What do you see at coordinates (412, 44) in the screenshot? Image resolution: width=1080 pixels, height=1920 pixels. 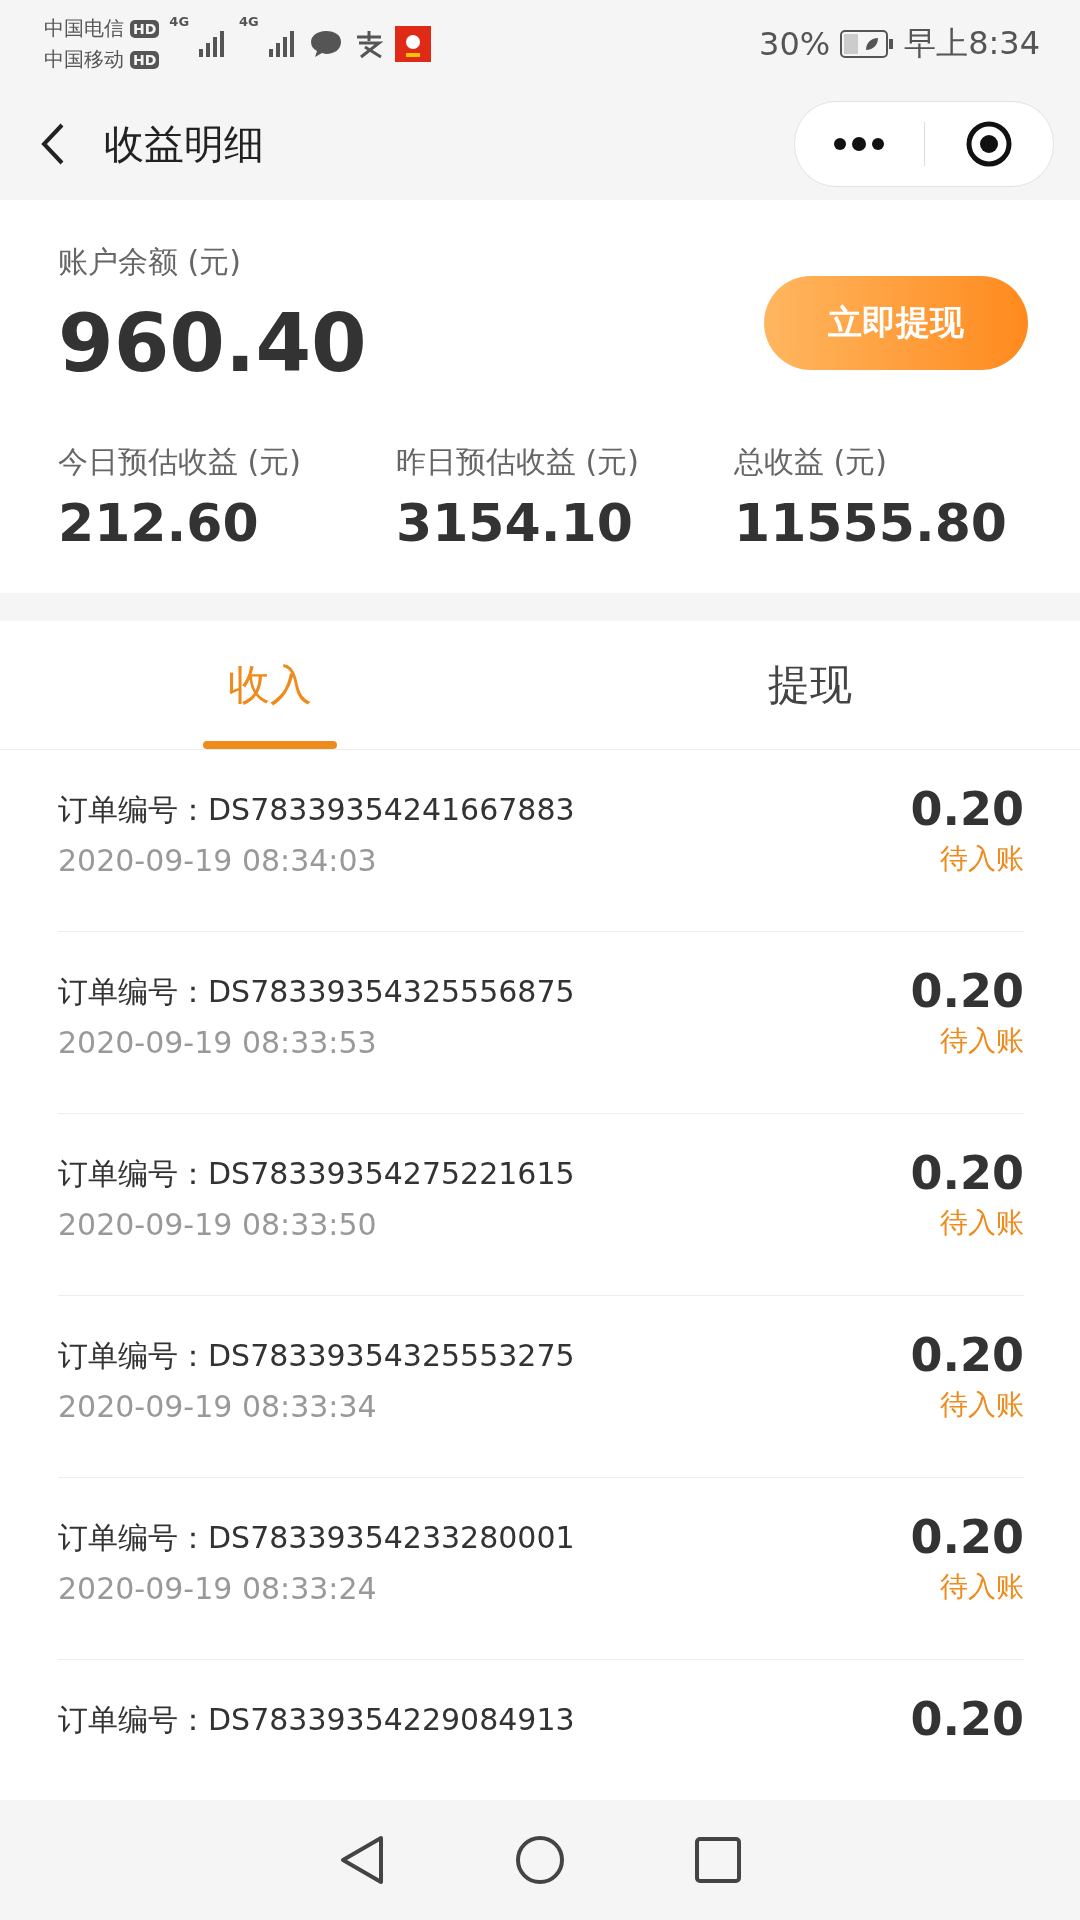 I see `app-icon` at bounding box center [412, 44].